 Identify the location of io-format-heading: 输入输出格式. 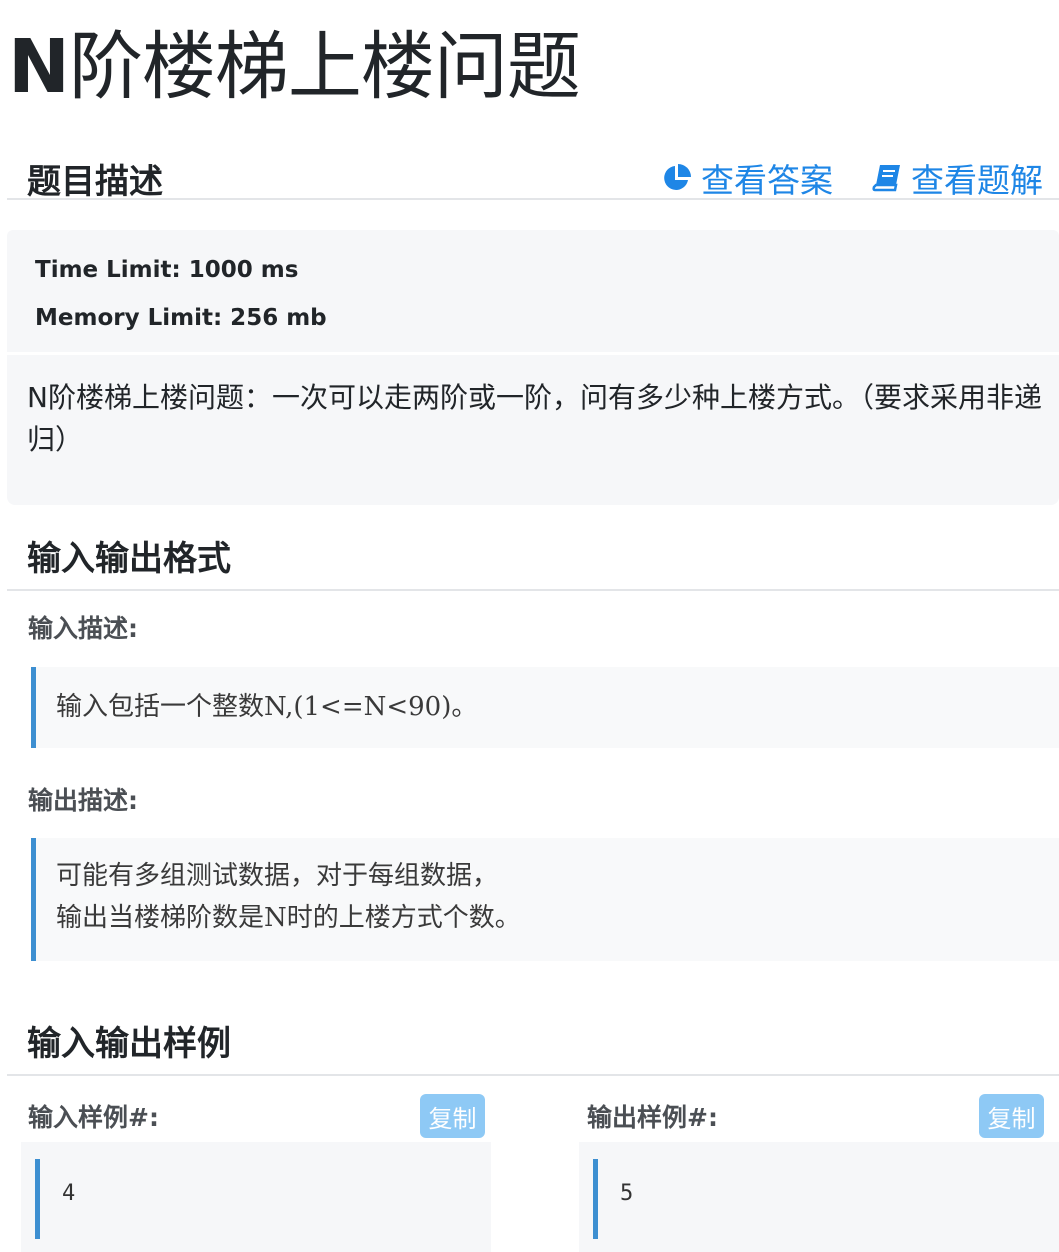
(129, 559).